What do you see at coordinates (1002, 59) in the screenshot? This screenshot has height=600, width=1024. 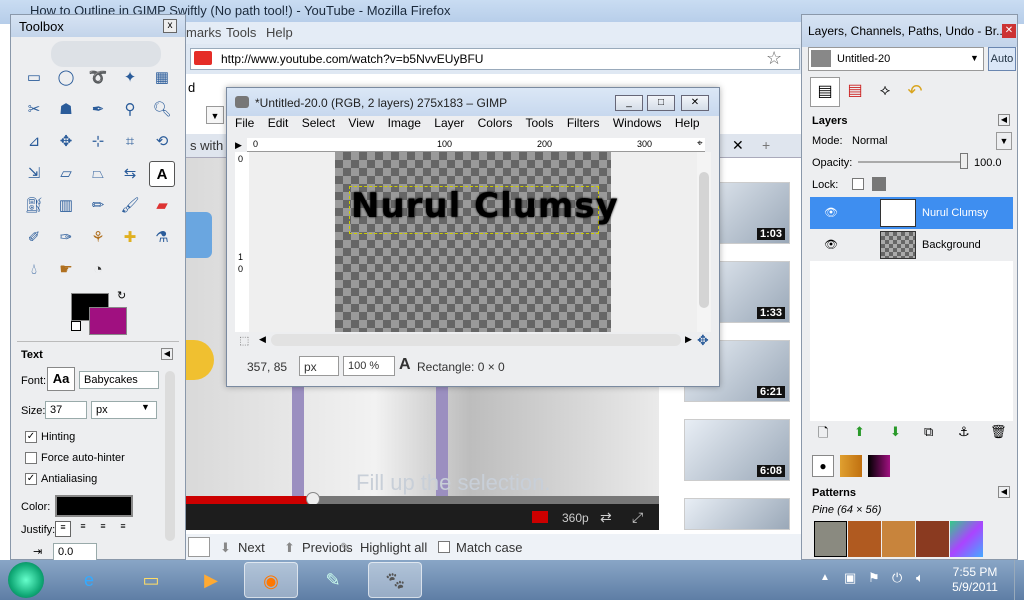 I see `auto-button: Auto` at bounding box center [1002, 59].